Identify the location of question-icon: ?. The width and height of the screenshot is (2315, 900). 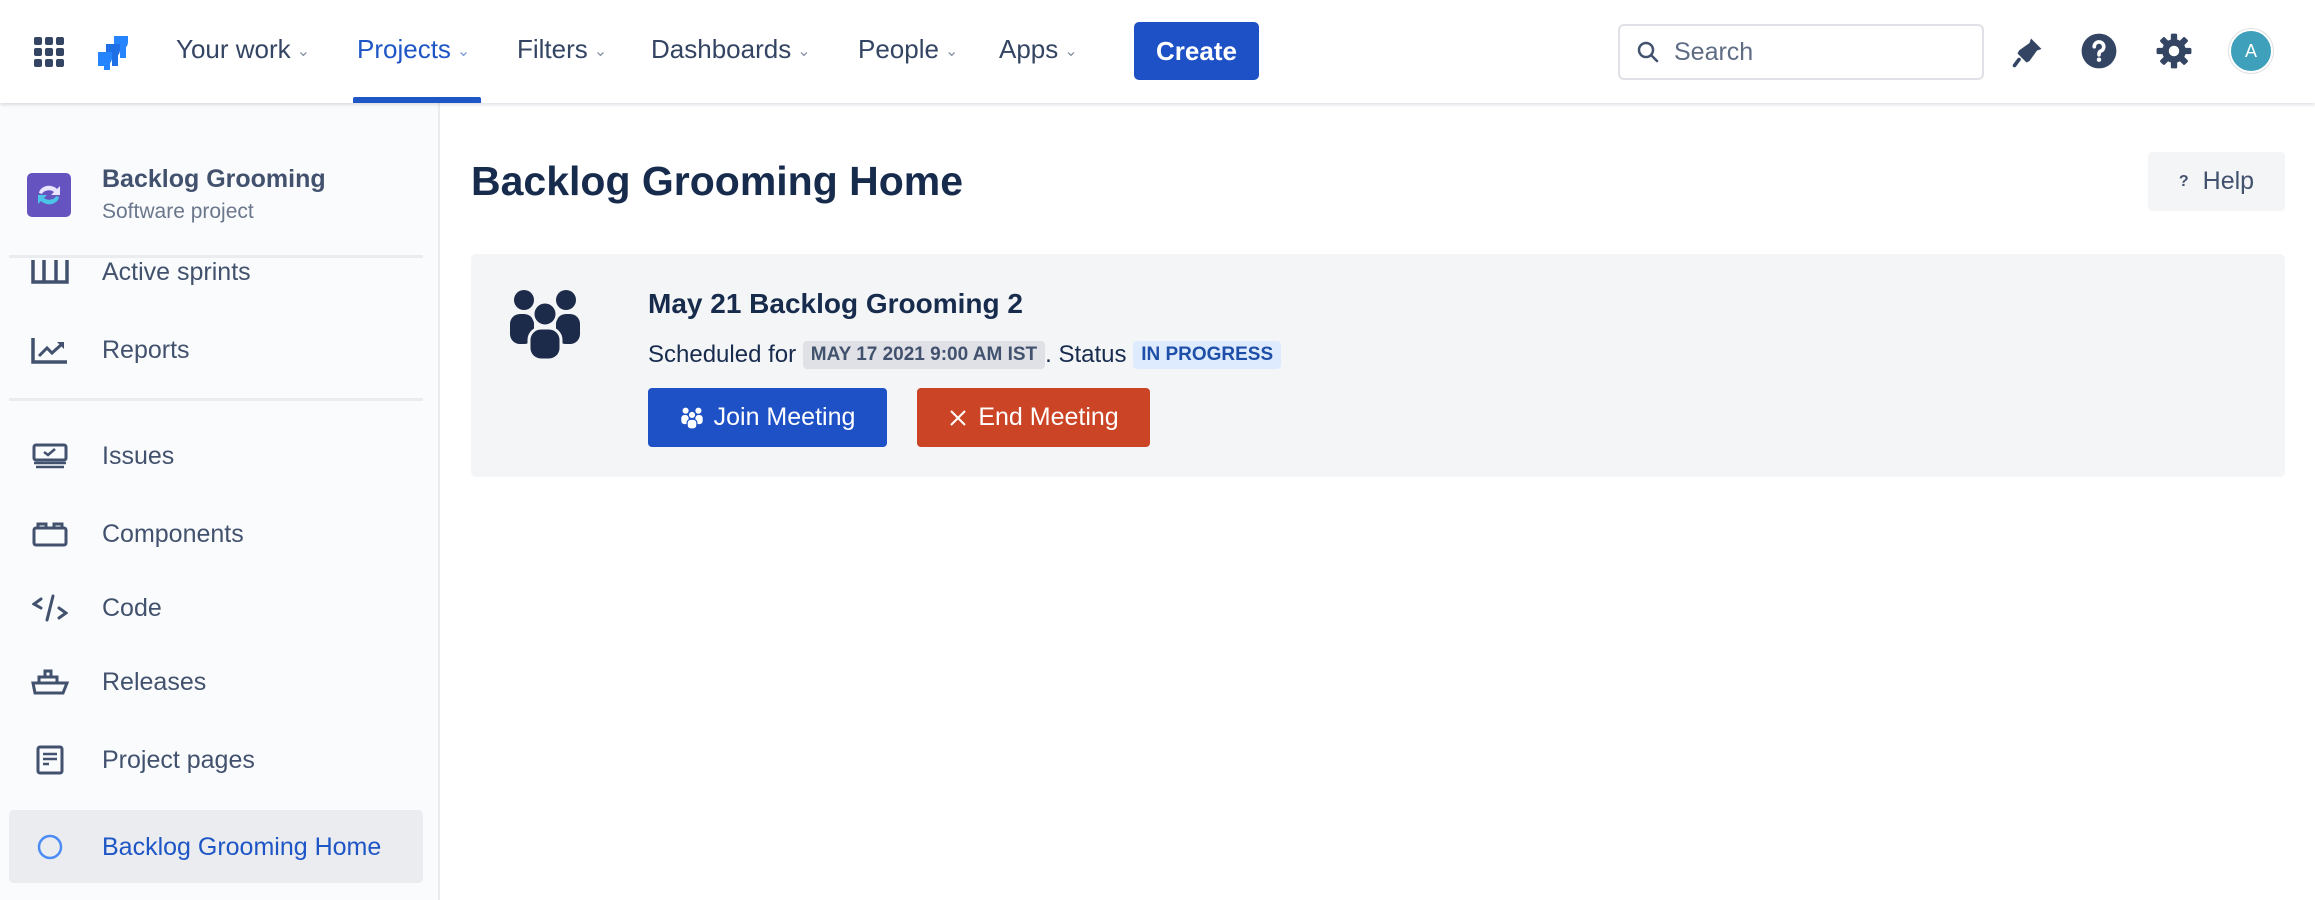
(2183, 181).